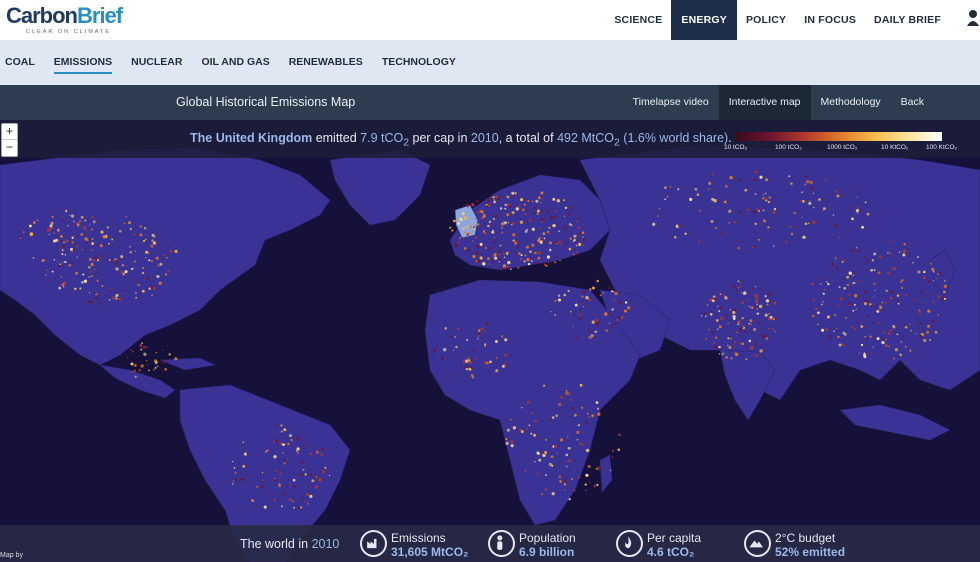  I want to click on subnav-emissions: EMISSIONS, so click(83, 65).